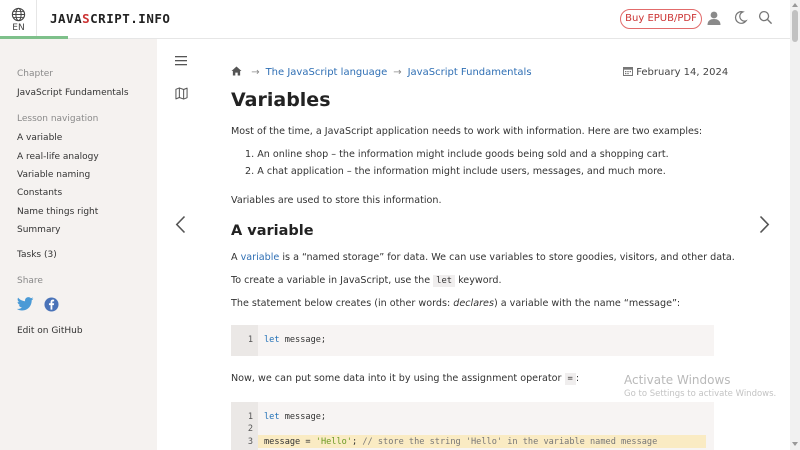 The height and width of the screenshot is (450, 800). What do you see at coordinates (250, 429) in the screenshot?
I see `line-number: 2` at bounding box center [250, 429].